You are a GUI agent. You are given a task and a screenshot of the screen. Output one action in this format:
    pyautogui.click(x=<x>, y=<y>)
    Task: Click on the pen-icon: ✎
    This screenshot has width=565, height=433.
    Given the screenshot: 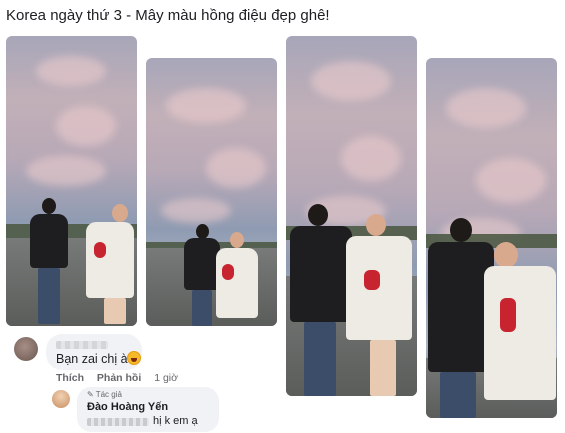 What is the action you would take?
    pyautogui.click(x=90, y=394)
    